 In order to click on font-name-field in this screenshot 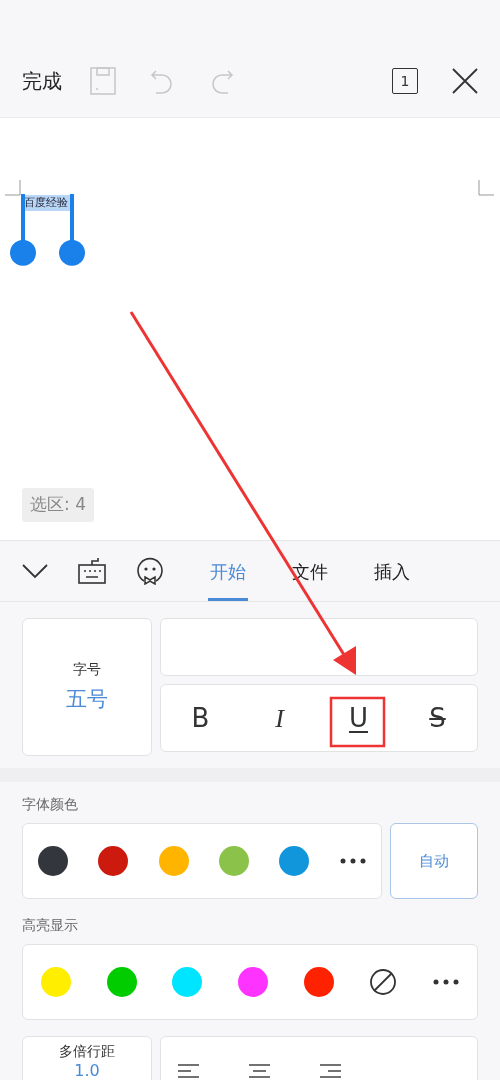, I will do `click(319, 647)`.